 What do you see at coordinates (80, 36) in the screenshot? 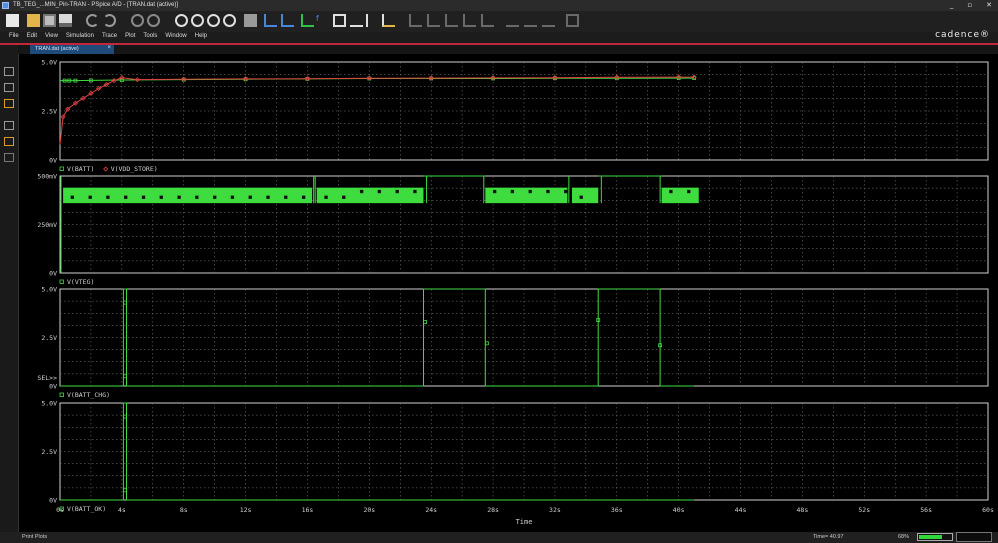
I see `menu-simulation: Simulation` at bounding box center [80, 36].